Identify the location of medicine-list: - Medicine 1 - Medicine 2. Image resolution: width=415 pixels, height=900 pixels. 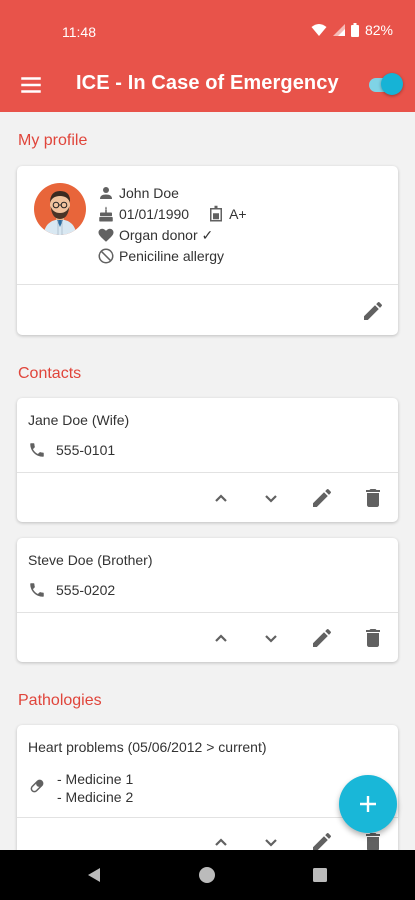
(95, 788).